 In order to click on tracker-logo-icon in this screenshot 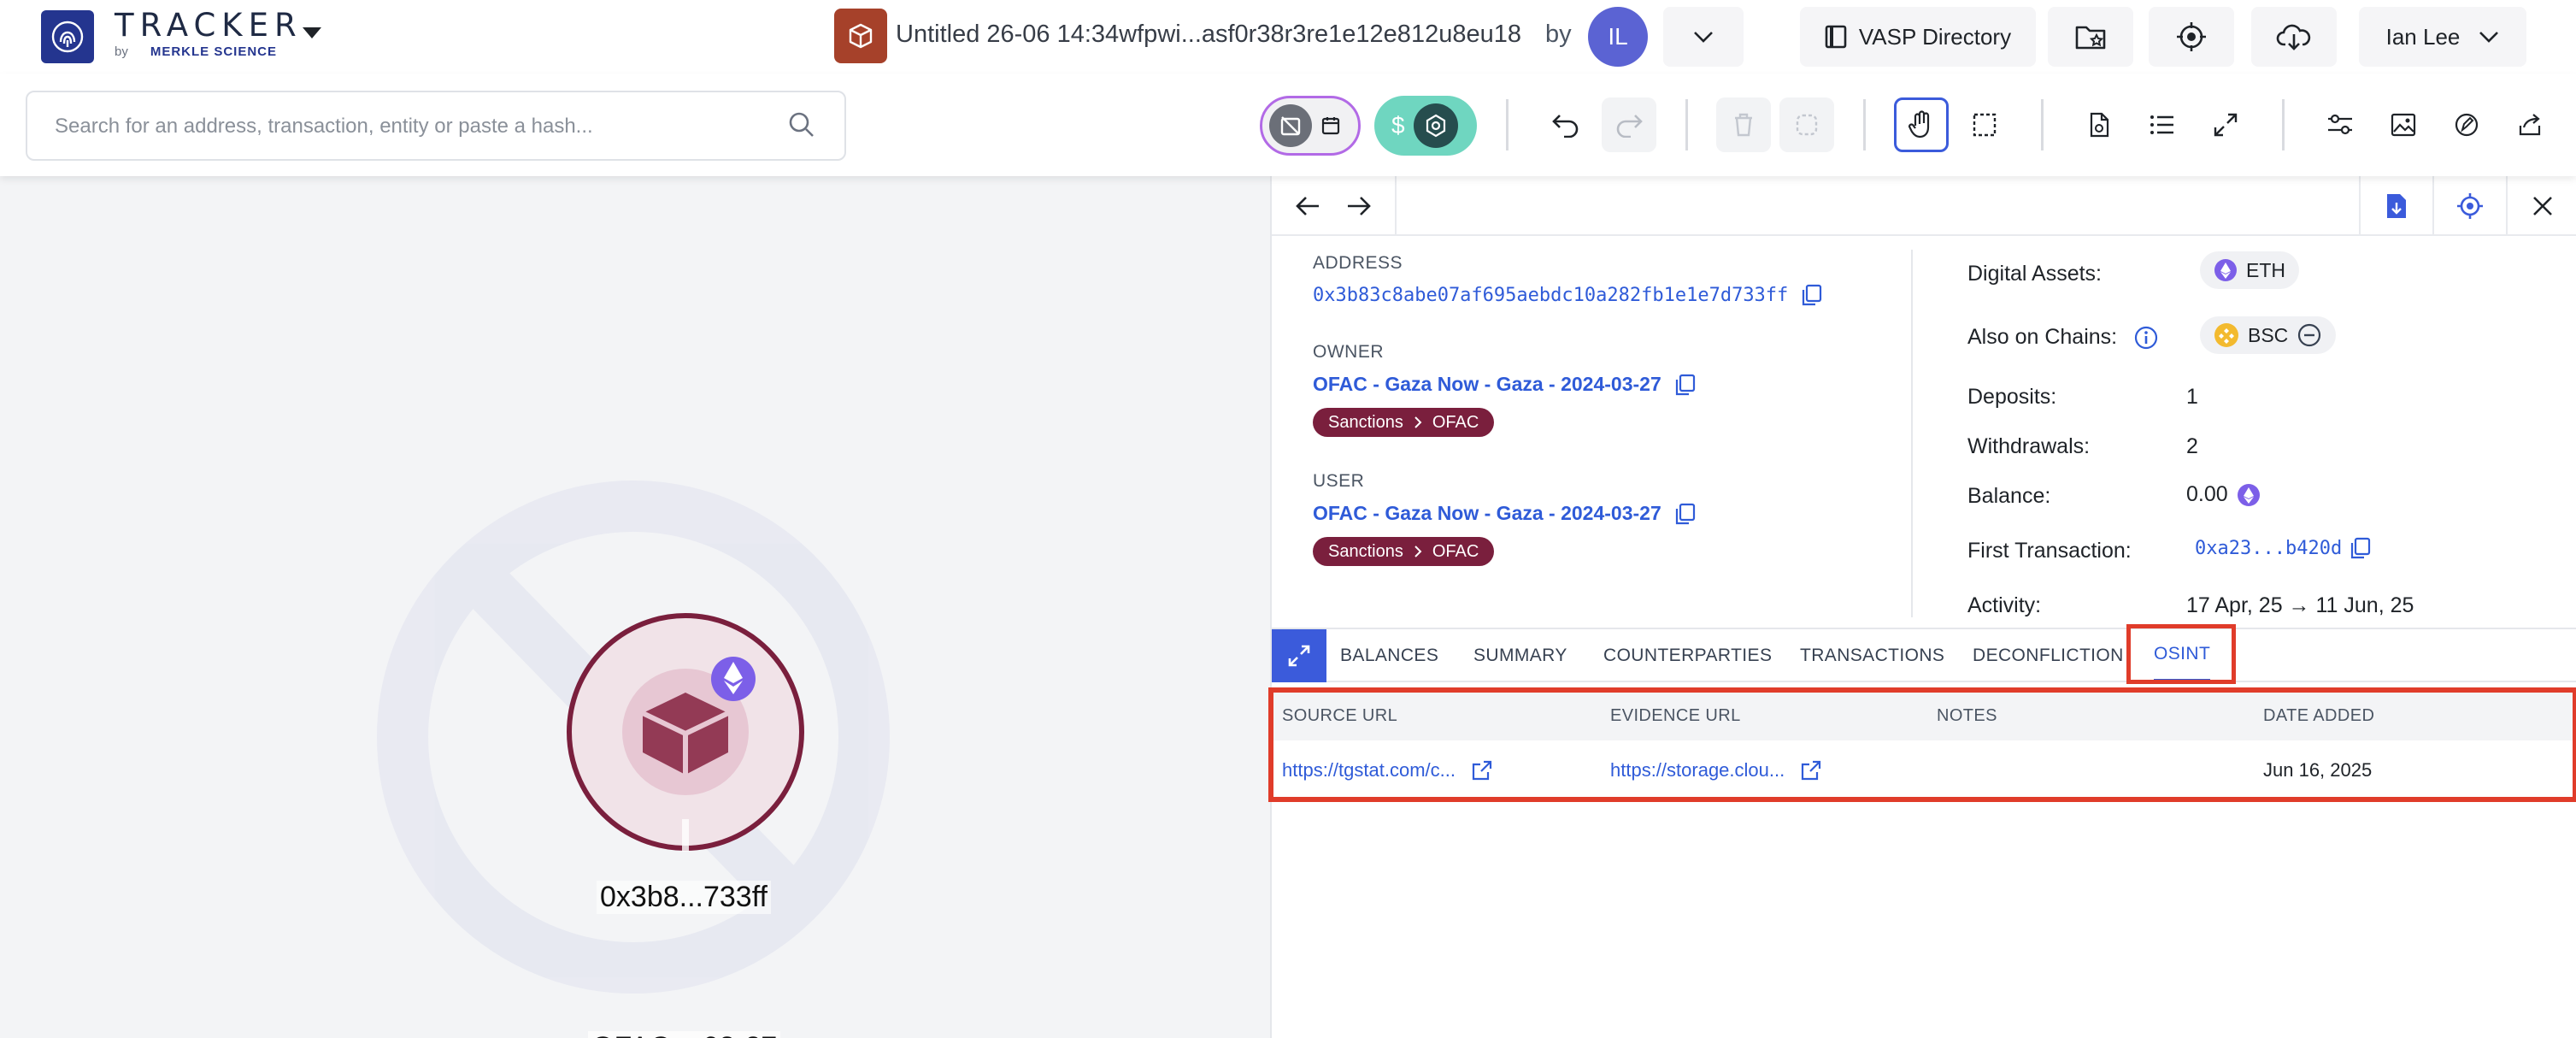, I will do `click(67, 36)`.